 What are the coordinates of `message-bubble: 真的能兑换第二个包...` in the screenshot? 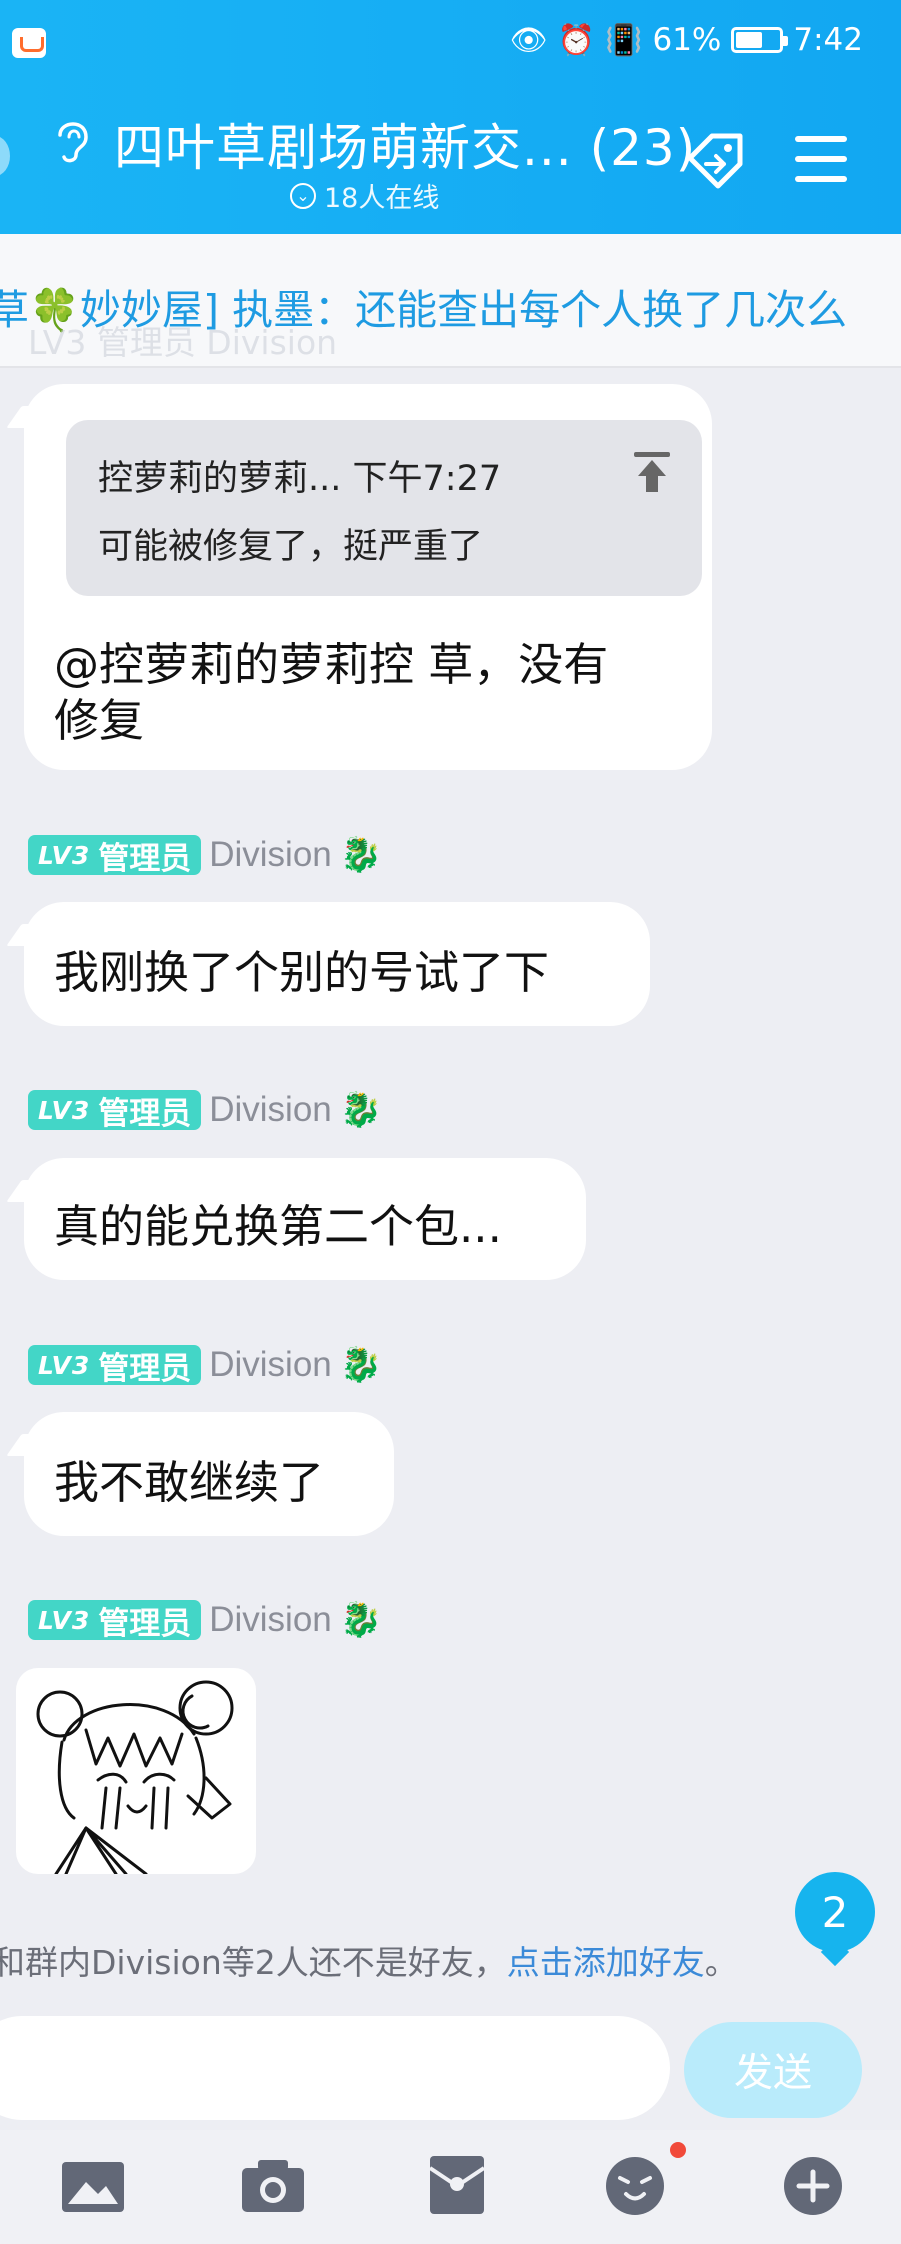 It's located at (305, 1219).